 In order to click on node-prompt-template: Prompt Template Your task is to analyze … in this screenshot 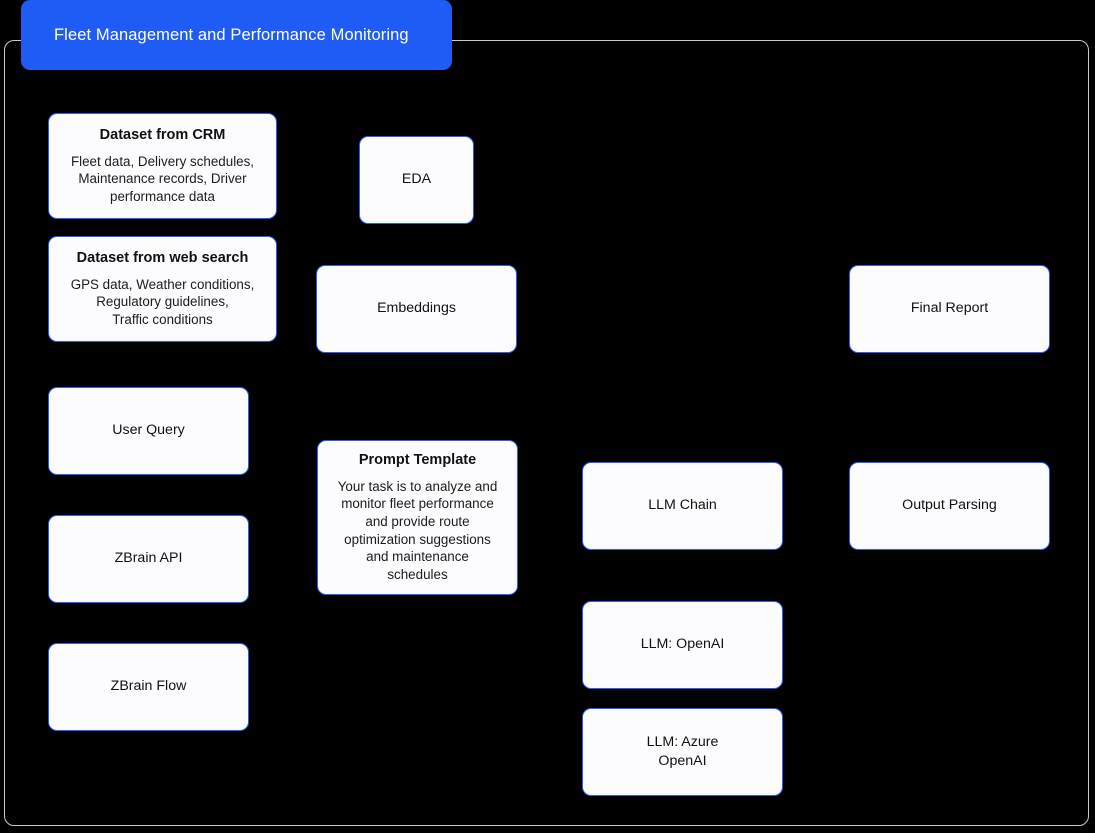, I will do `click(417, 517)`.